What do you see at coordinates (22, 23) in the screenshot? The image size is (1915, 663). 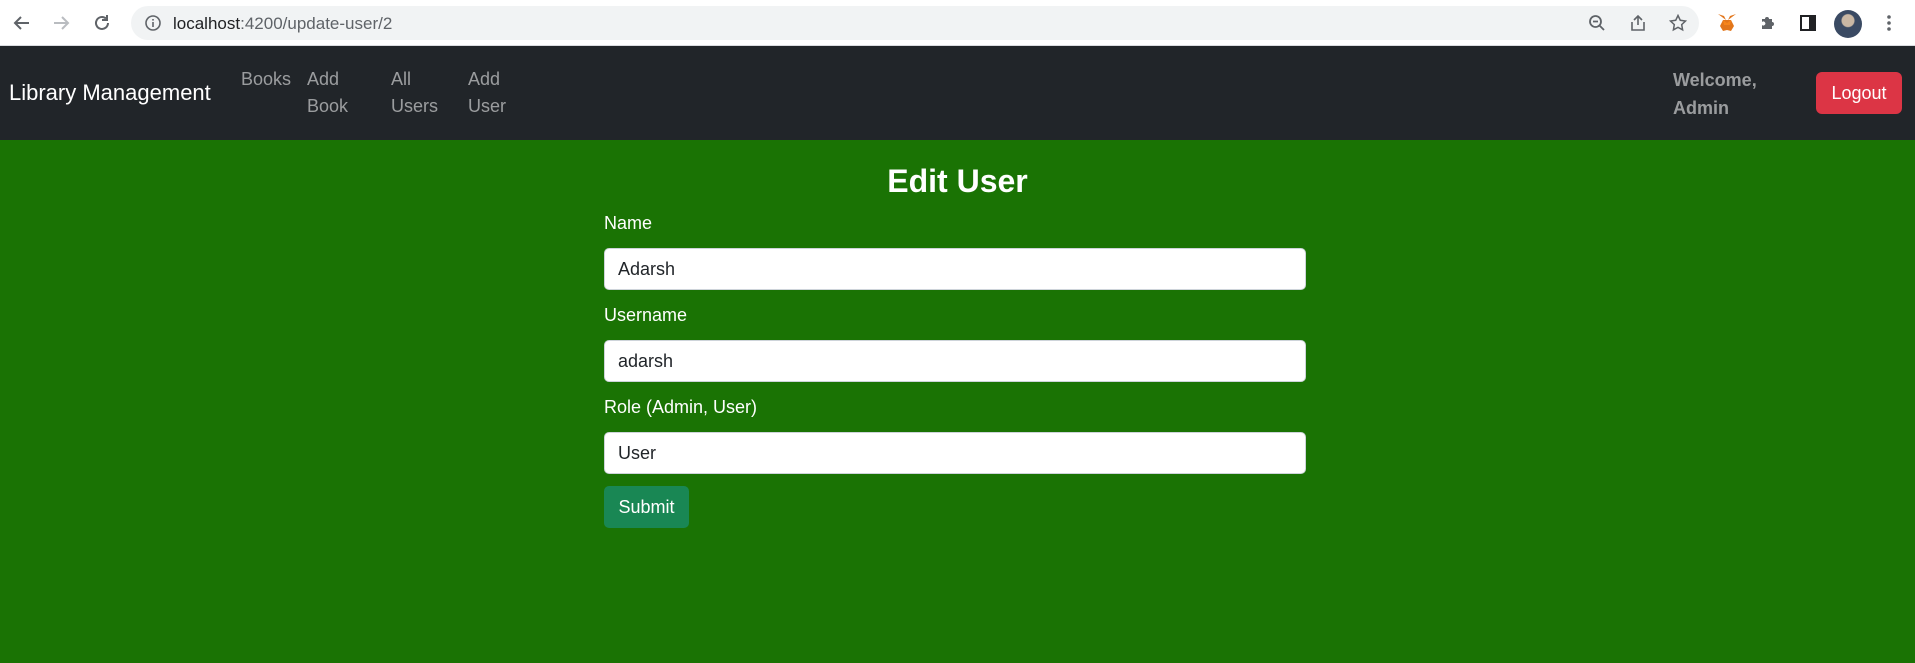 I see `back-arrow-icon` at bounding box center [22, 23].